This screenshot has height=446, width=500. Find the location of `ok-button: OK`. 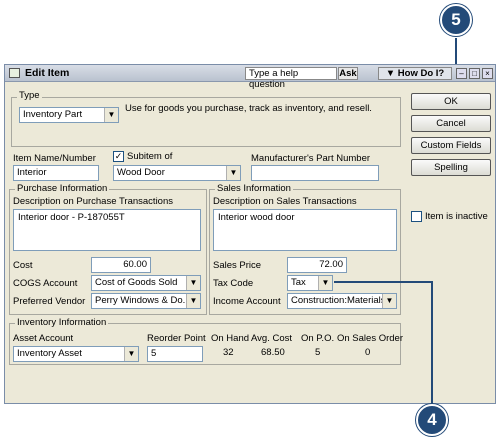

ok-button: OK is located at coordinates (451, 101).